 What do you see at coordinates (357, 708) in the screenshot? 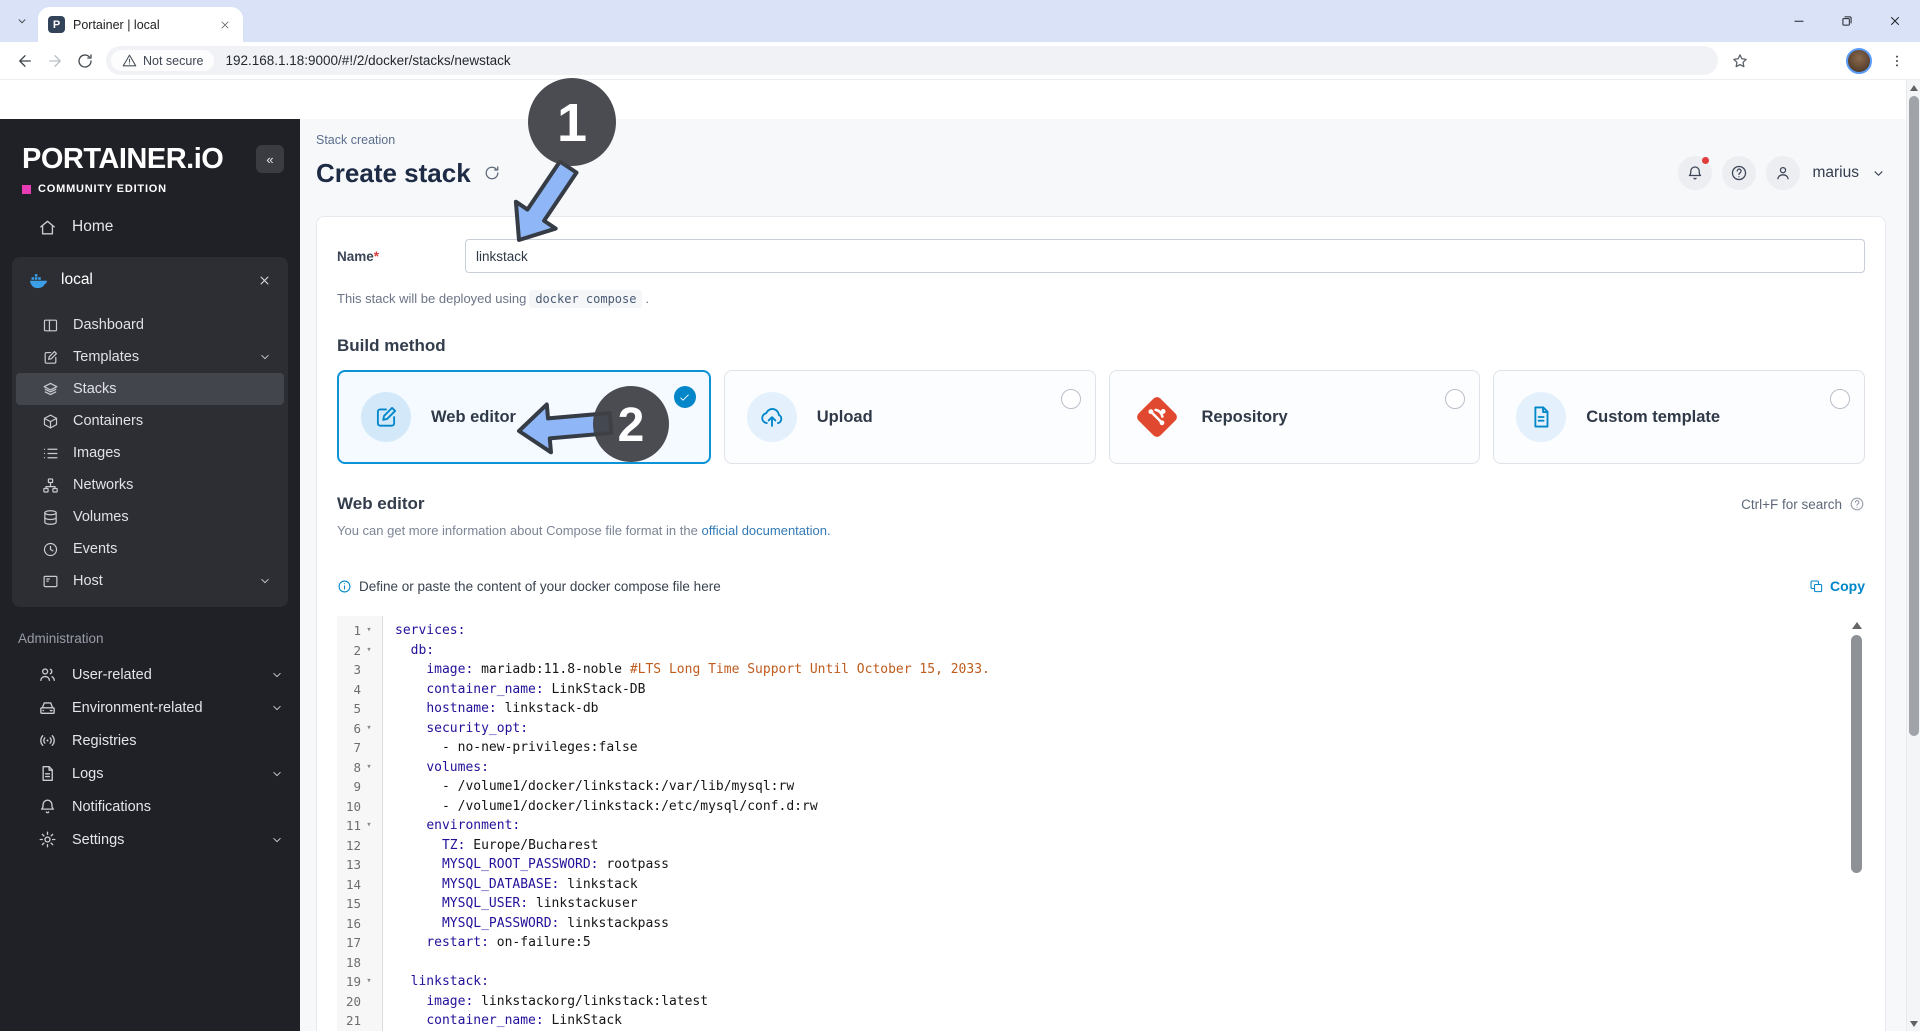
I see `line-number: 5` at bounding box center [357, 708].